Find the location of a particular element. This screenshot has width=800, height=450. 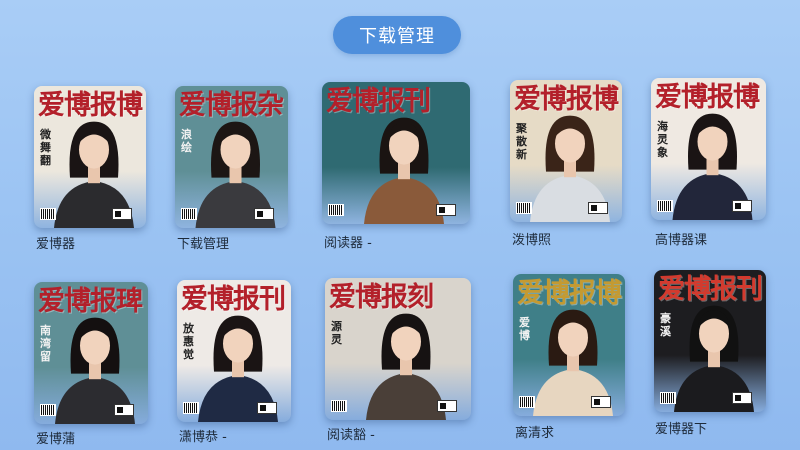

magazine-card: 爱博报刻 源灵 is located at coordinates (398, 349).